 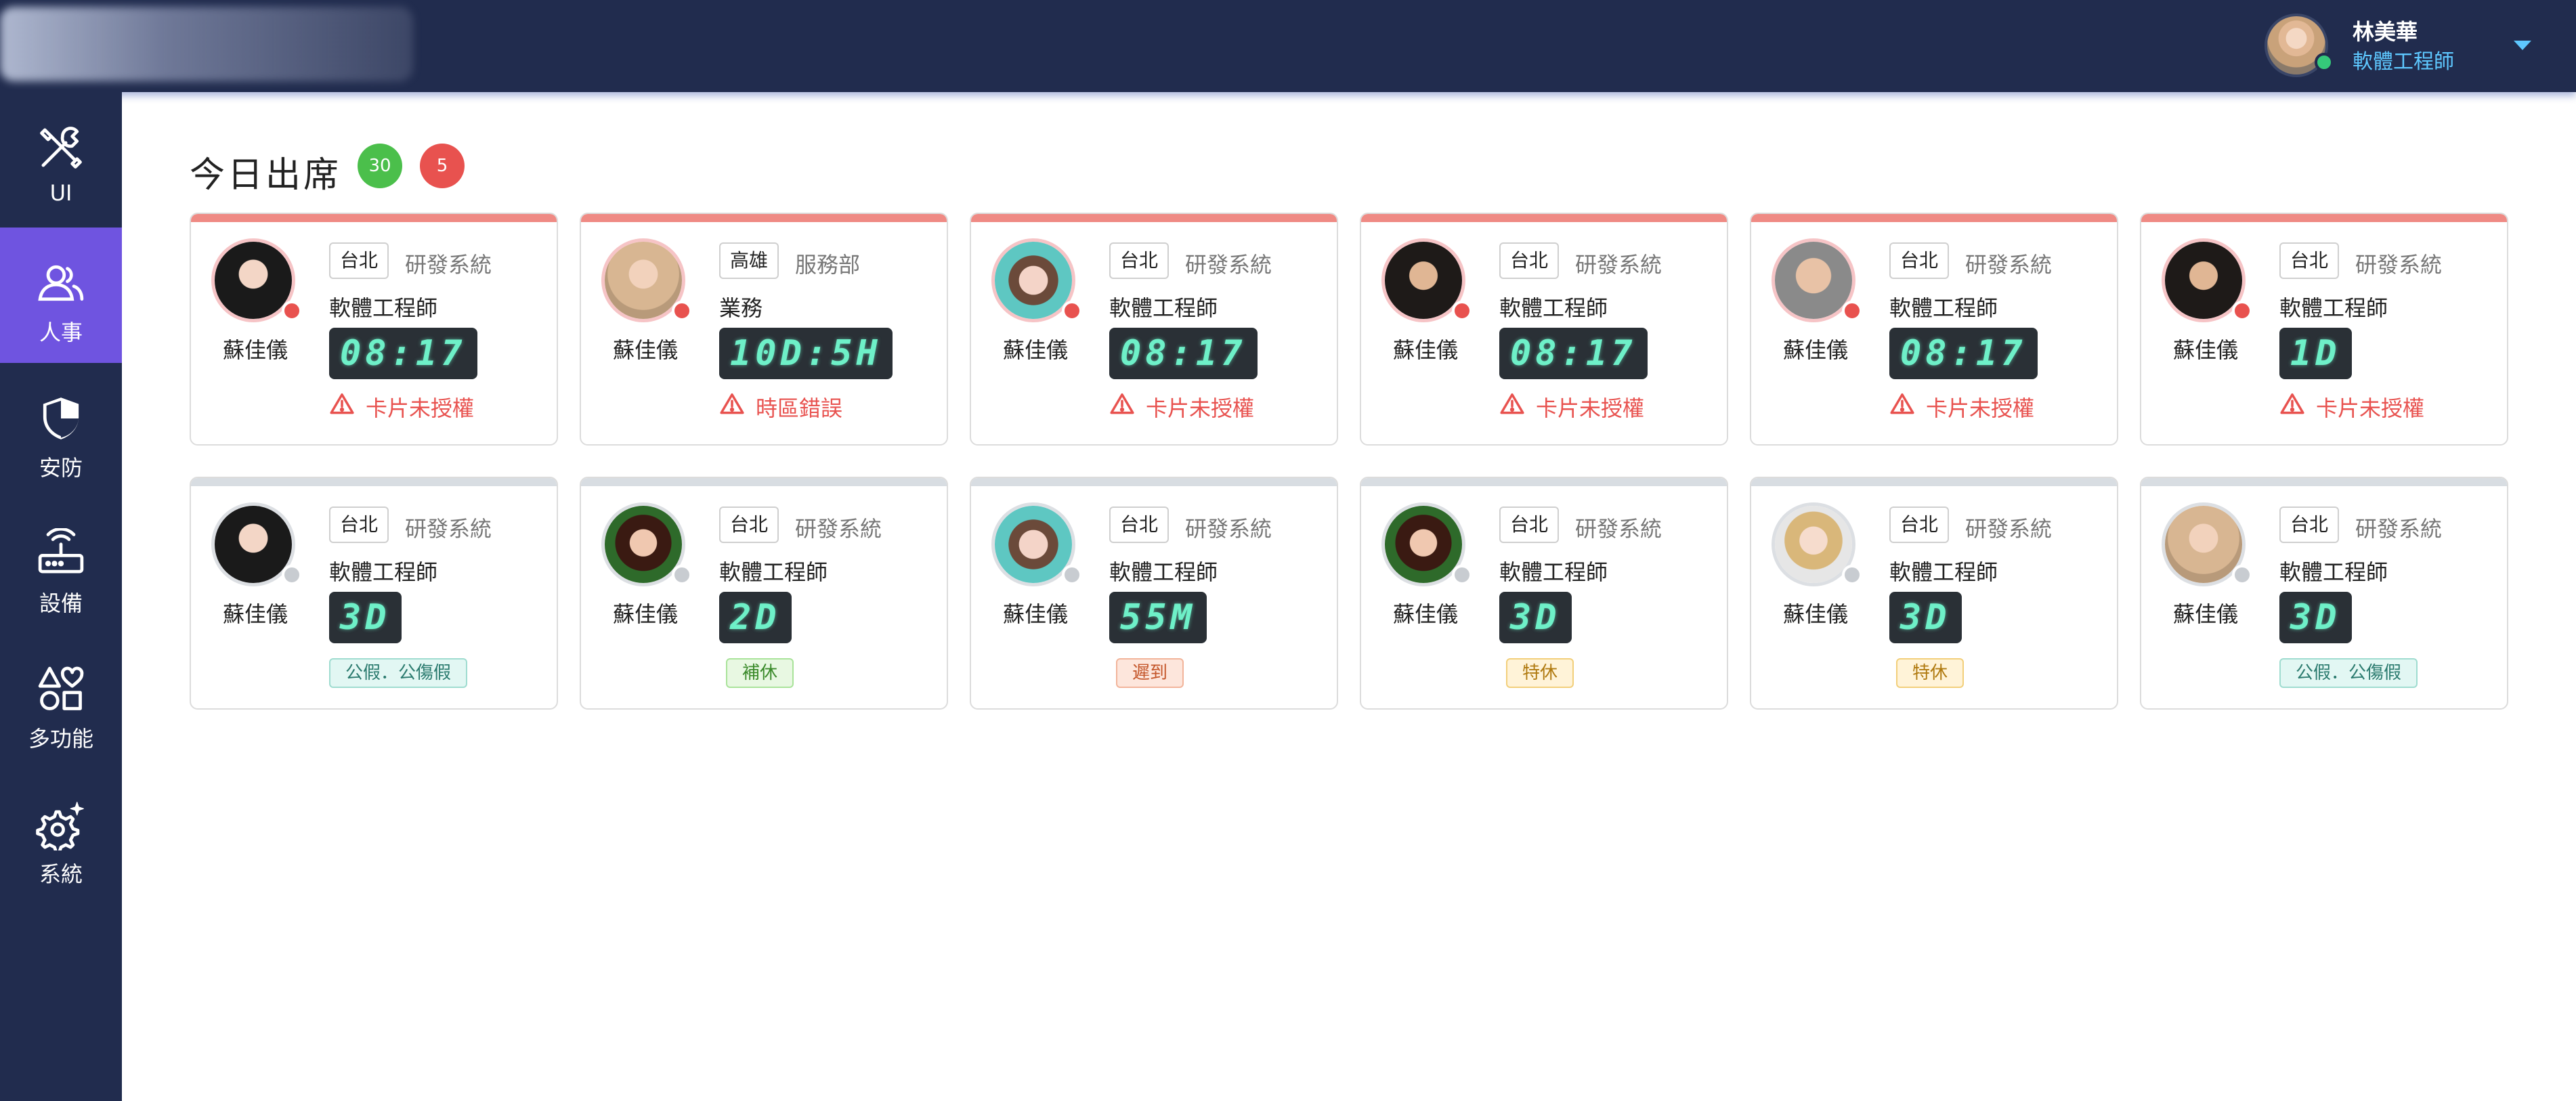 I want to click on online-status-dot, so click(x=2324, y=63).